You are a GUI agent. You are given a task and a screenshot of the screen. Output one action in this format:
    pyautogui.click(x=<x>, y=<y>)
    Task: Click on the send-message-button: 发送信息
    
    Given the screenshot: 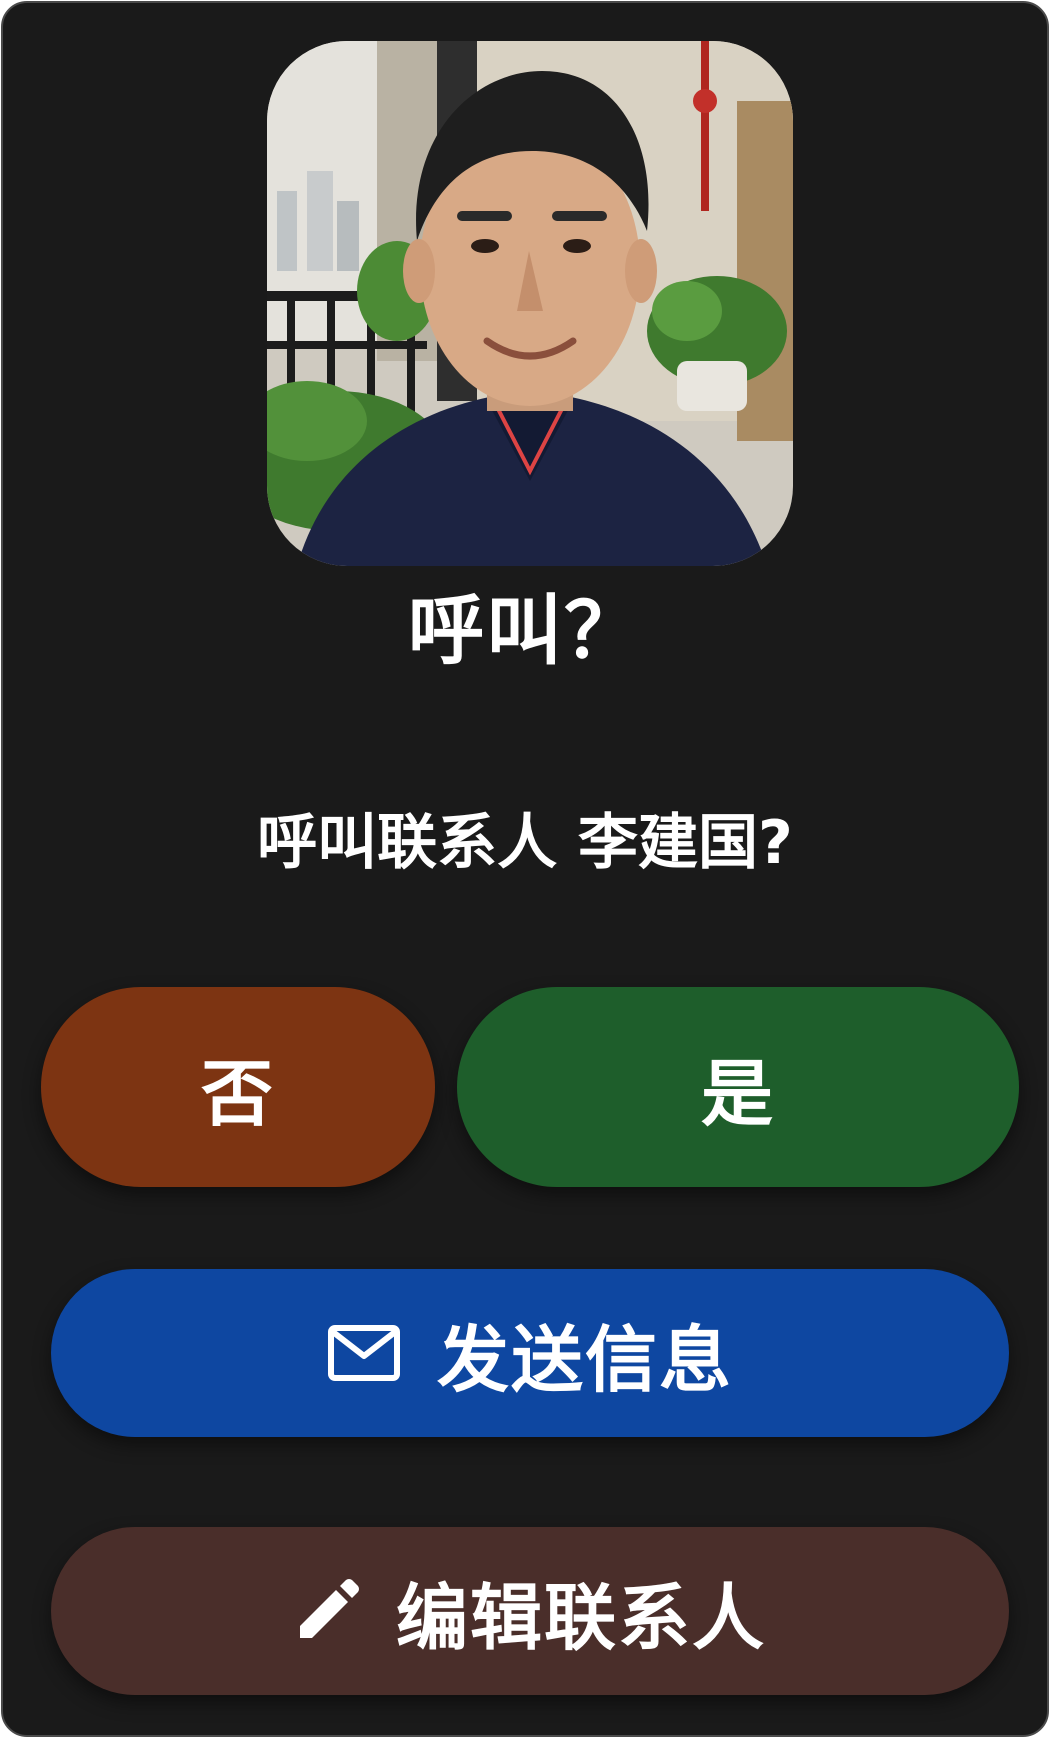 What is the action you would take?
    pyautogui.click(x=530, y=1353)
    